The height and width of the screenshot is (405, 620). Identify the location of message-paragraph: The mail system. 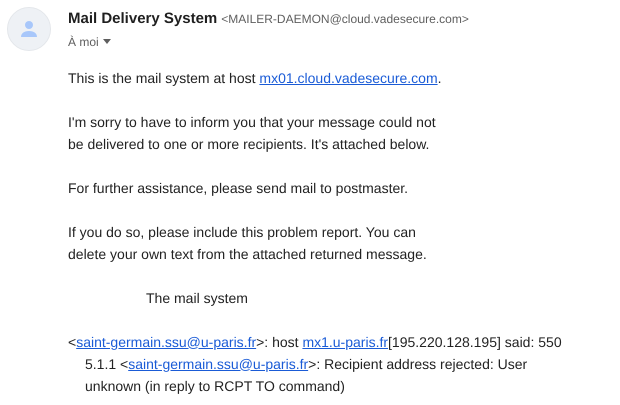
(197, 298).